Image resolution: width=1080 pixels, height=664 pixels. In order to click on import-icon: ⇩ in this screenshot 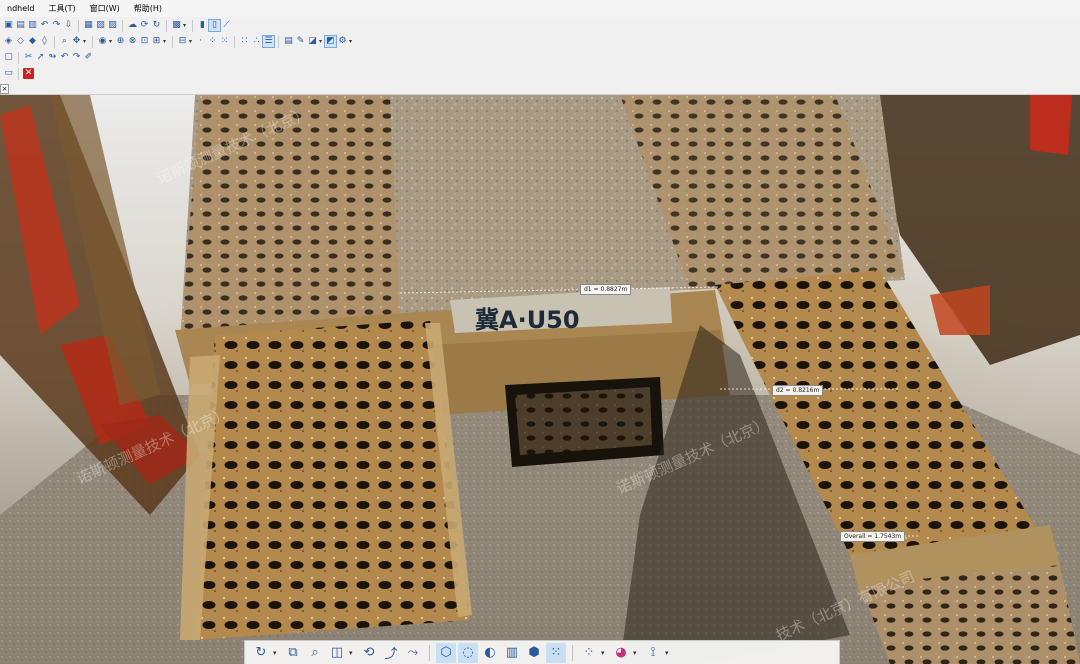, I will do `click(68, 25)`.